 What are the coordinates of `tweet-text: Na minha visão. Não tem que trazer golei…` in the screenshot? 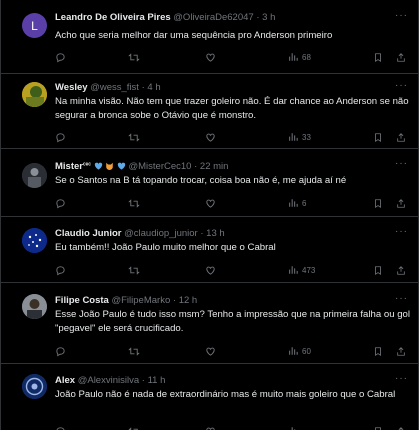 It's located at (232, 108).